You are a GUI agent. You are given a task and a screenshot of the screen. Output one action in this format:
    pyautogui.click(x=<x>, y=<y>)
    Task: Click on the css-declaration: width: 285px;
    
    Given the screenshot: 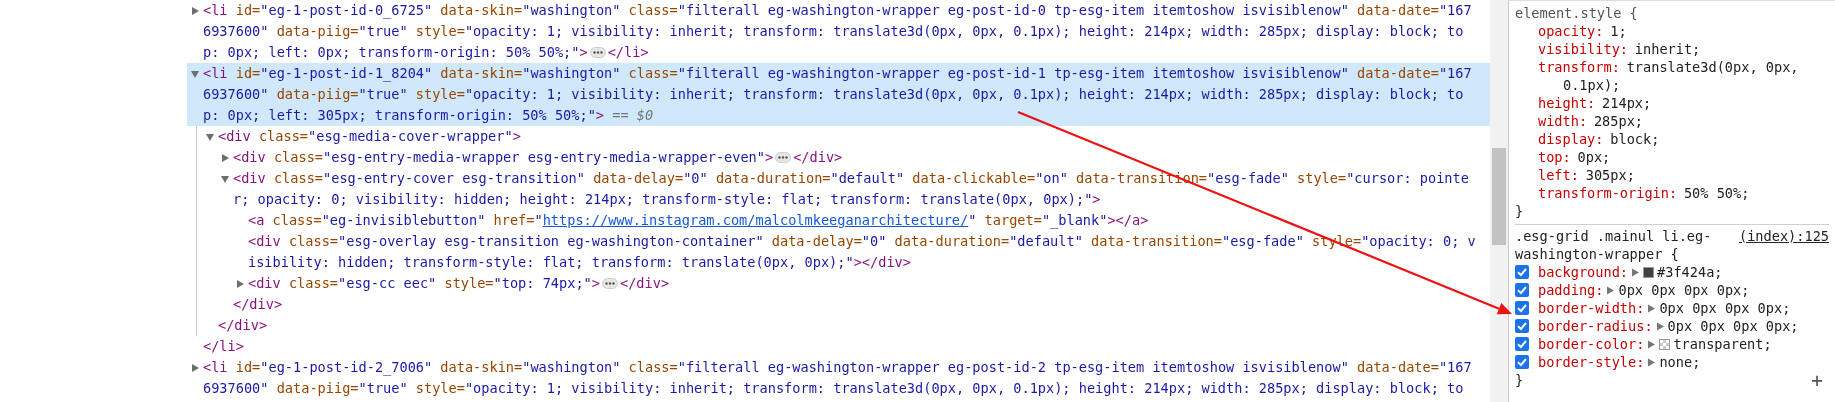 What is the action you would take?
    pyautogui.click(x=1591, y=121)
    